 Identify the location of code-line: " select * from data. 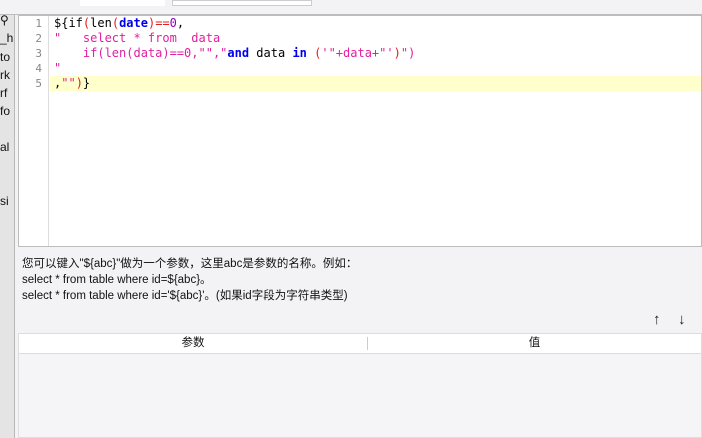
(137, 38).